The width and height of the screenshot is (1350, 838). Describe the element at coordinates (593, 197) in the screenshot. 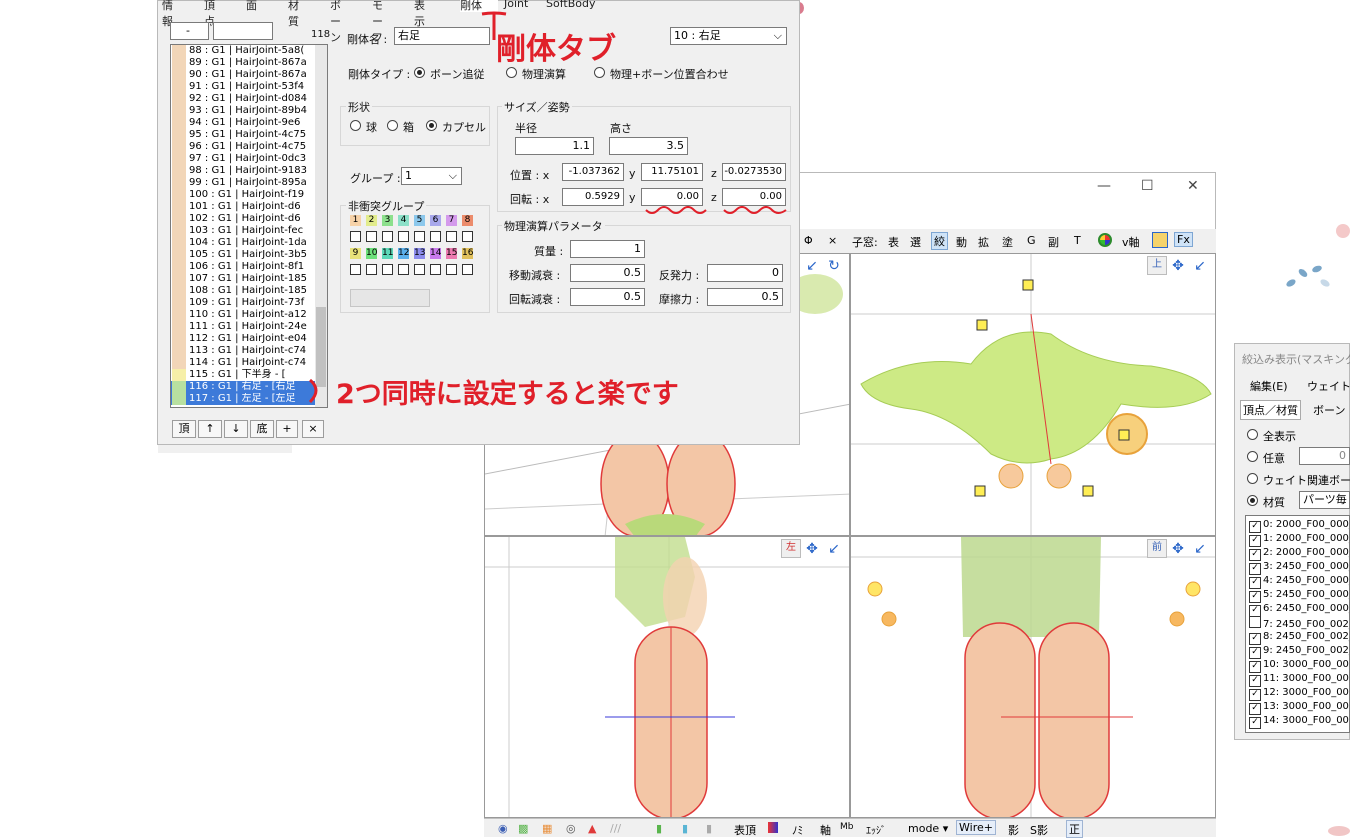

I see `rot-x-input: 0.5929` at that location.